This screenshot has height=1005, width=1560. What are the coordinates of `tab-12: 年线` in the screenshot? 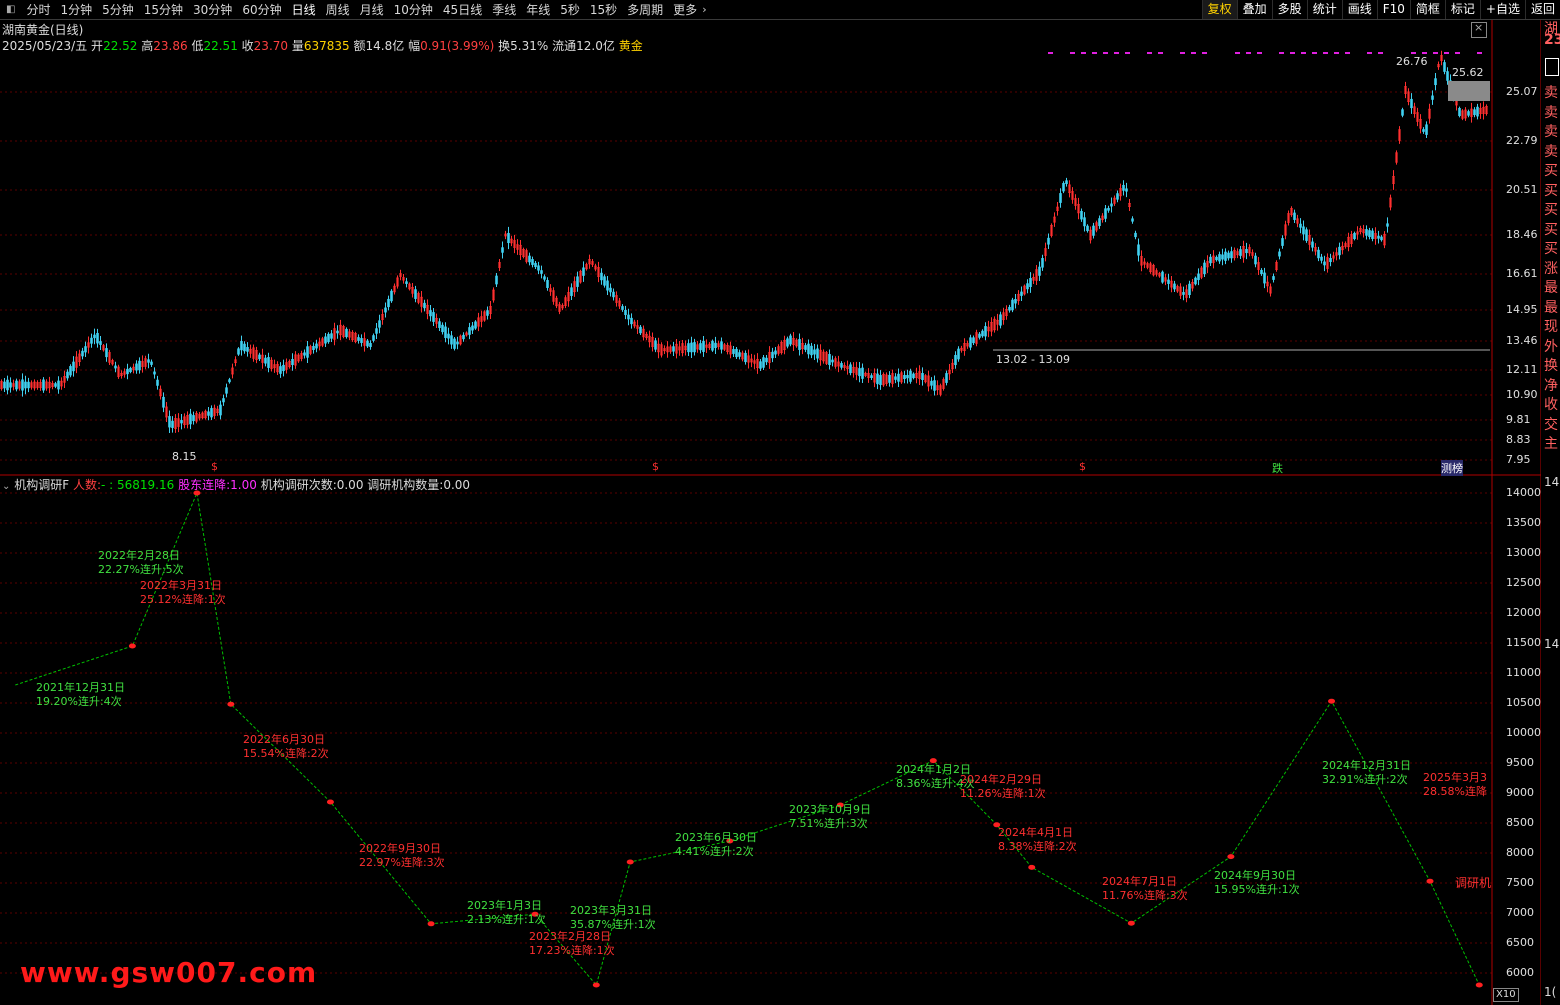 It's located at (538, 9).